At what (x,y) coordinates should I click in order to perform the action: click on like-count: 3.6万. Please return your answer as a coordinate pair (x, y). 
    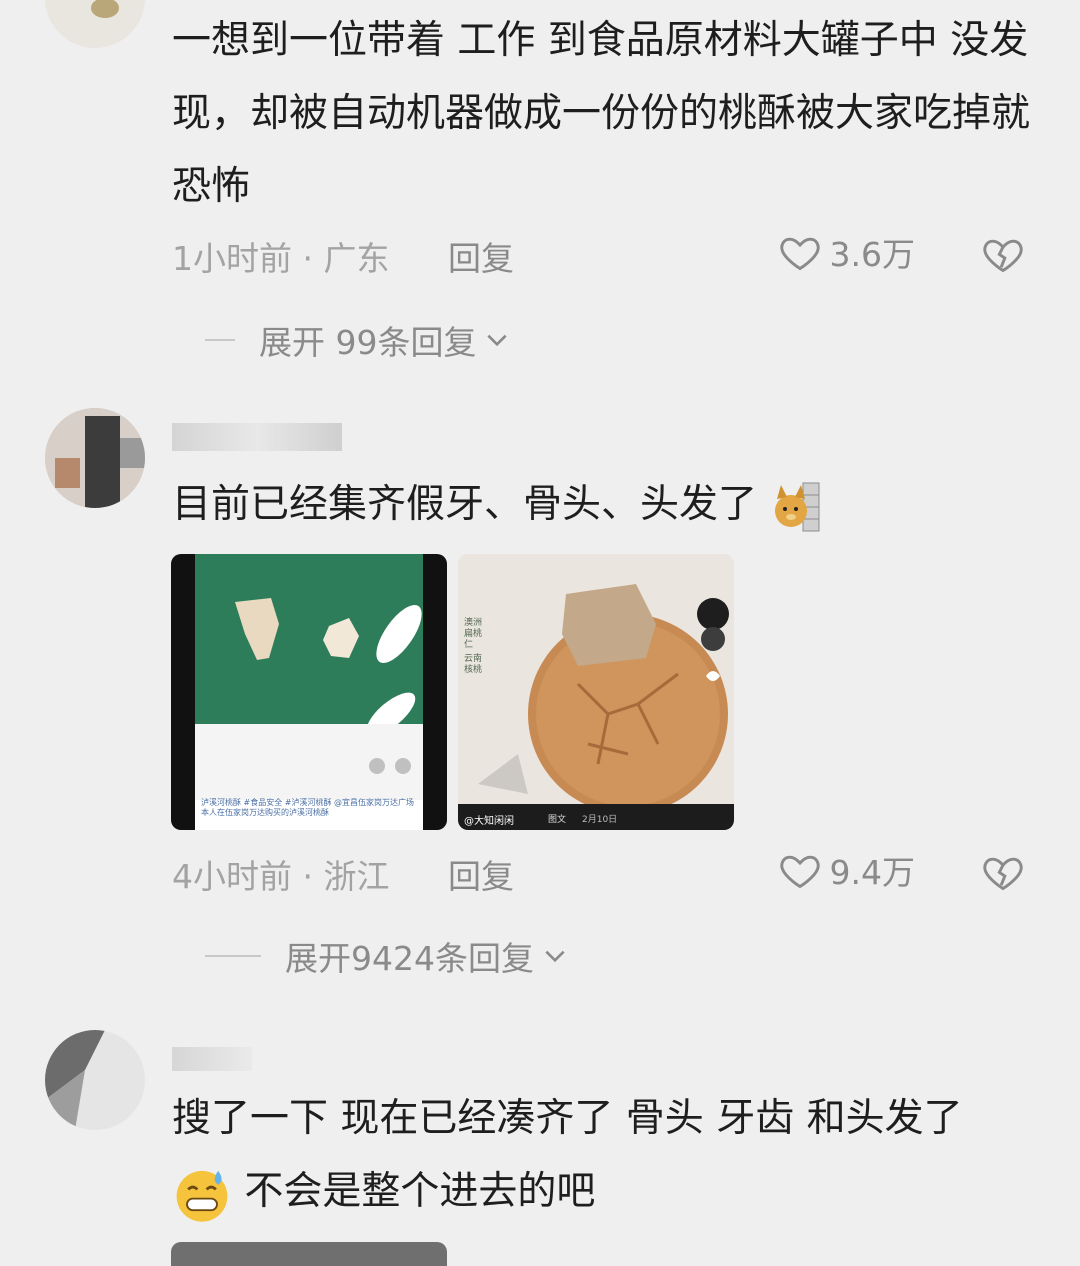
    Looking at the image, I should click on (872, 254).